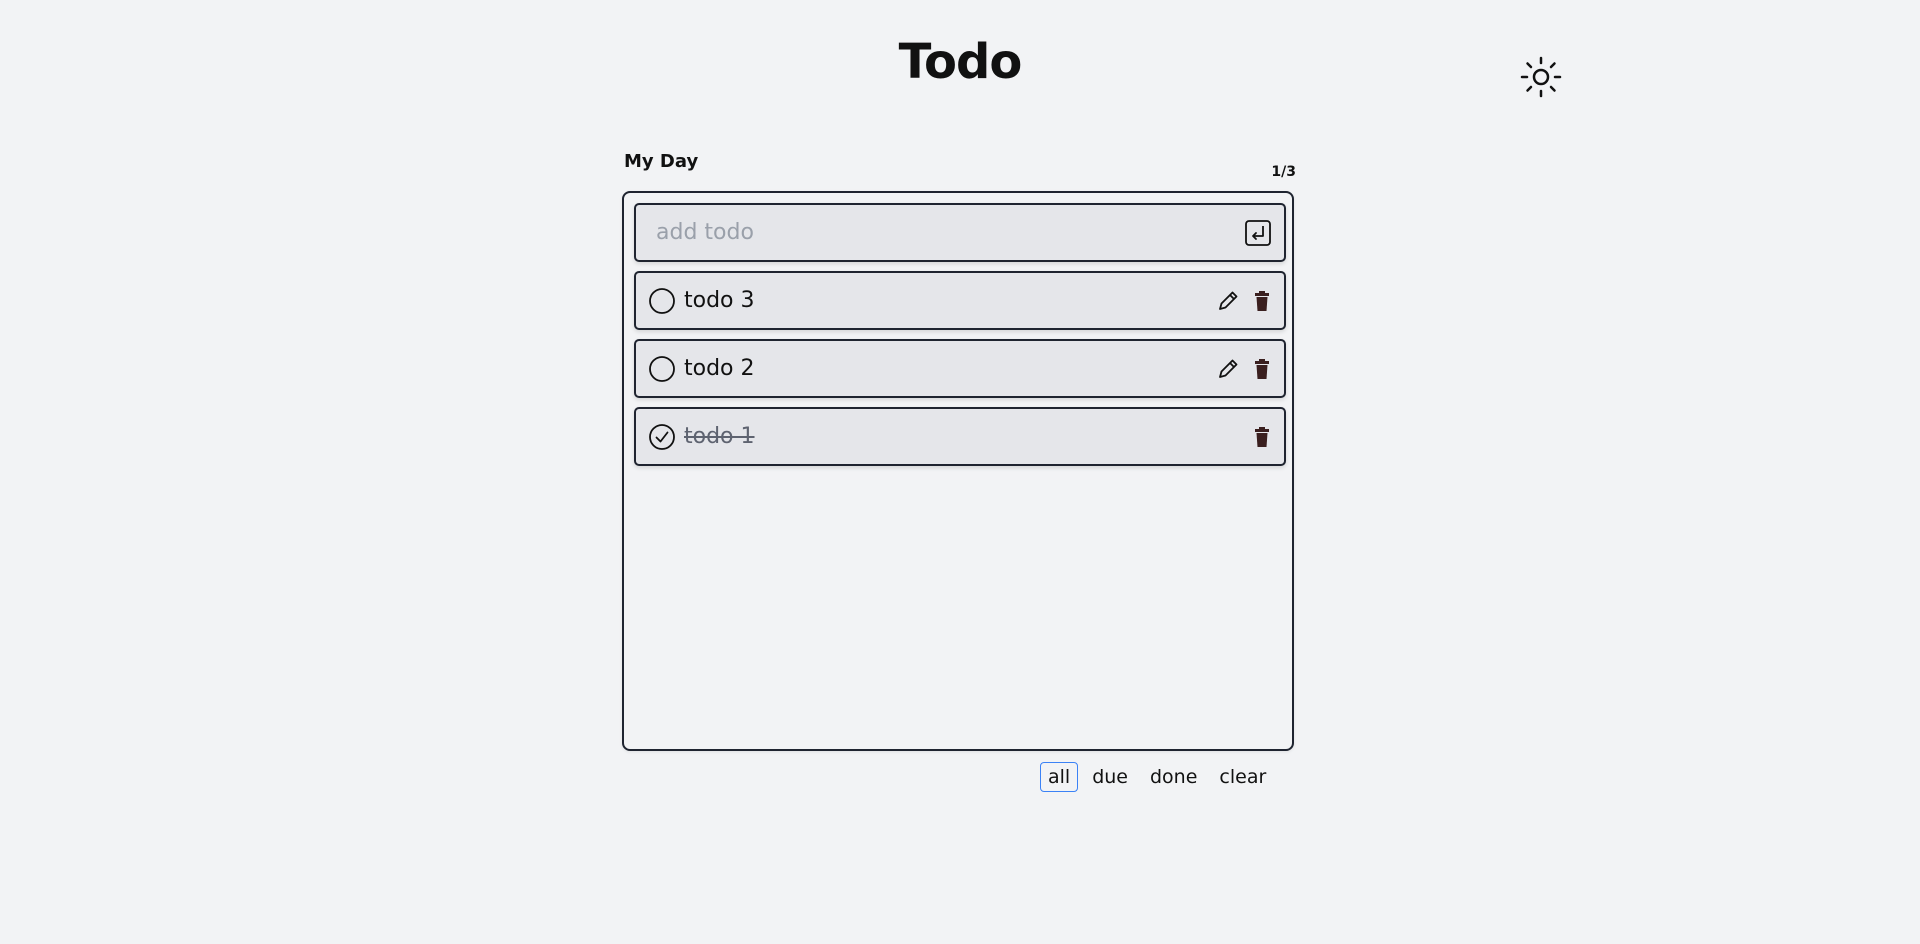  Describe the element at coordinates (960, 436) in the screenshot. I see `todo-item: todo 1` at that location.